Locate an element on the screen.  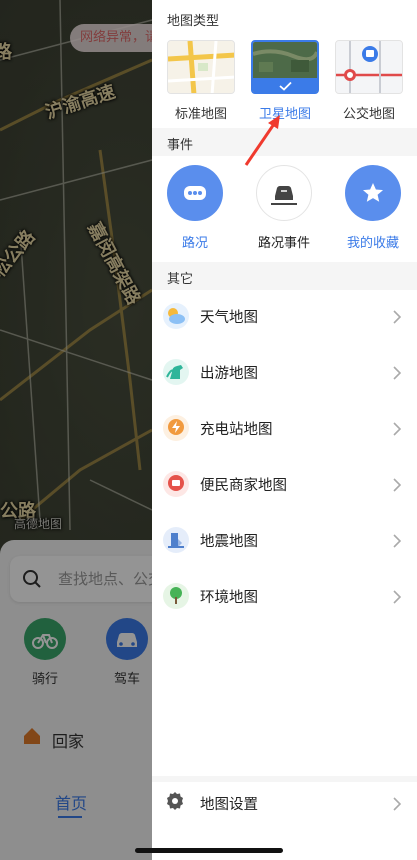
tree-icon is located at coordinates (176, 596).